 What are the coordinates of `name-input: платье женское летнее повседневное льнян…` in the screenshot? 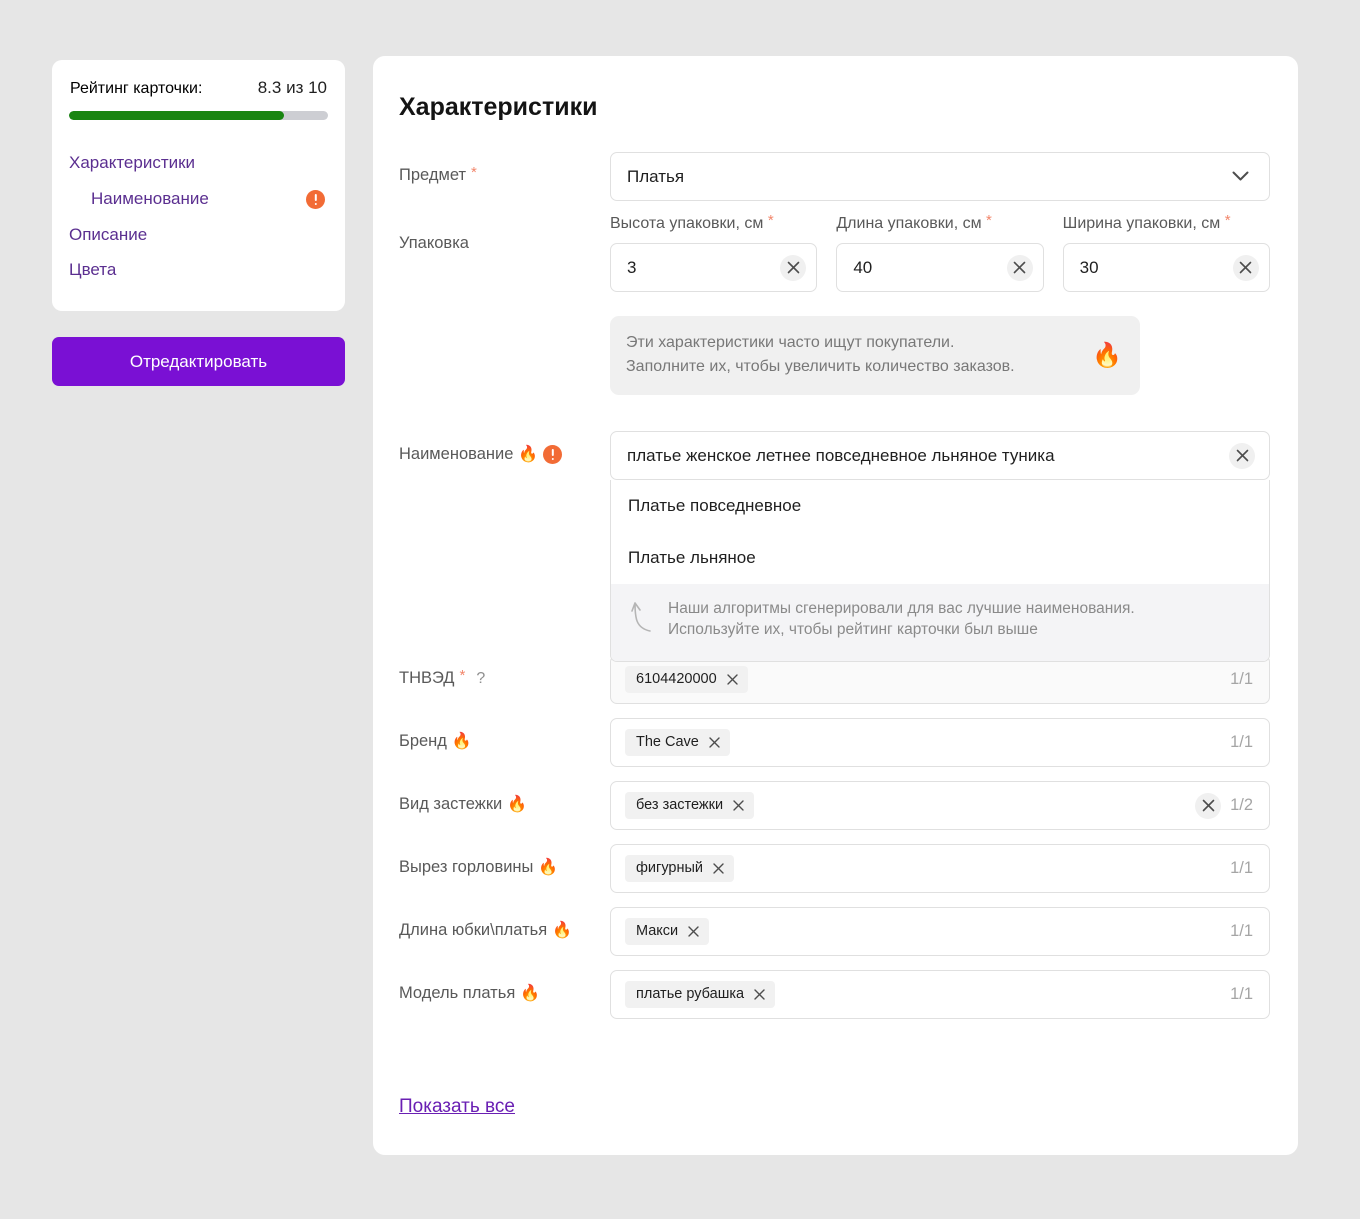 It's located at (940, 455).